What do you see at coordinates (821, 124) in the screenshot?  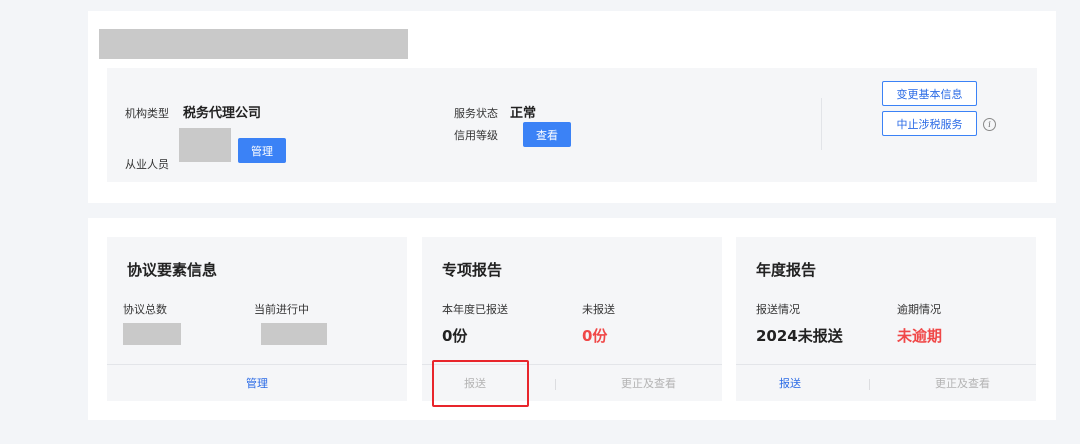 I see `panel-divider` at bounding box center [821, 124].